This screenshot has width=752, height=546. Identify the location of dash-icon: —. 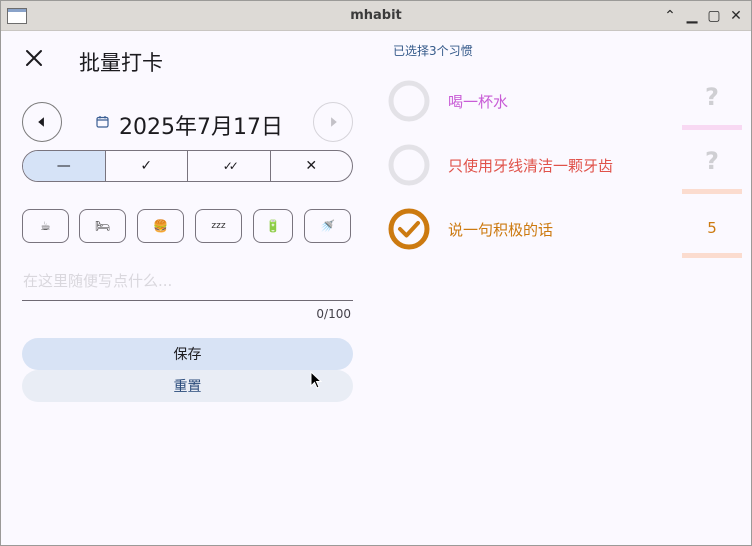
(63, 166).